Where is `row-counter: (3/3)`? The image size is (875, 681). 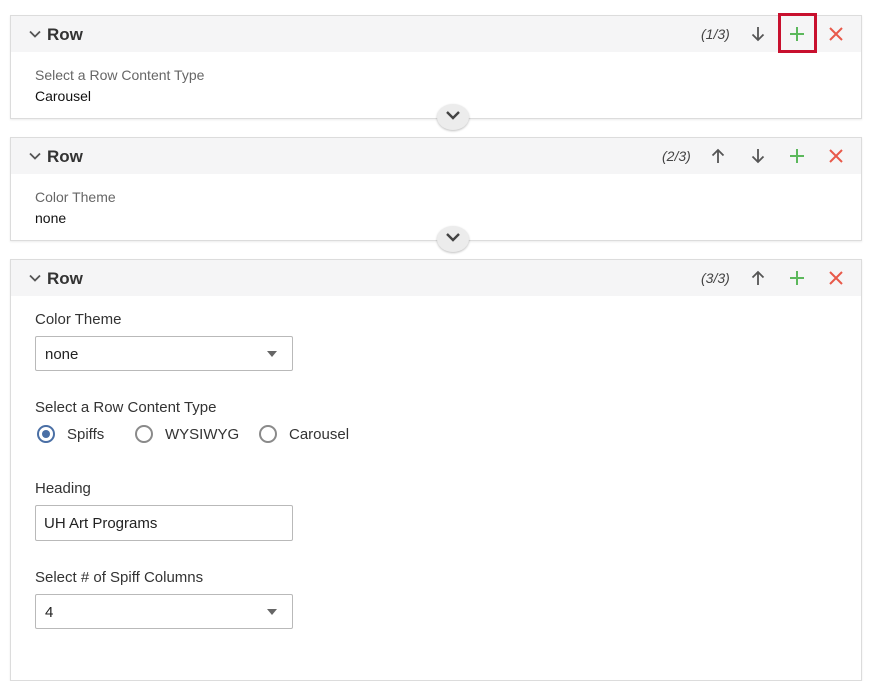
row-counter: (3/3) is located at coordinates (715, 278).